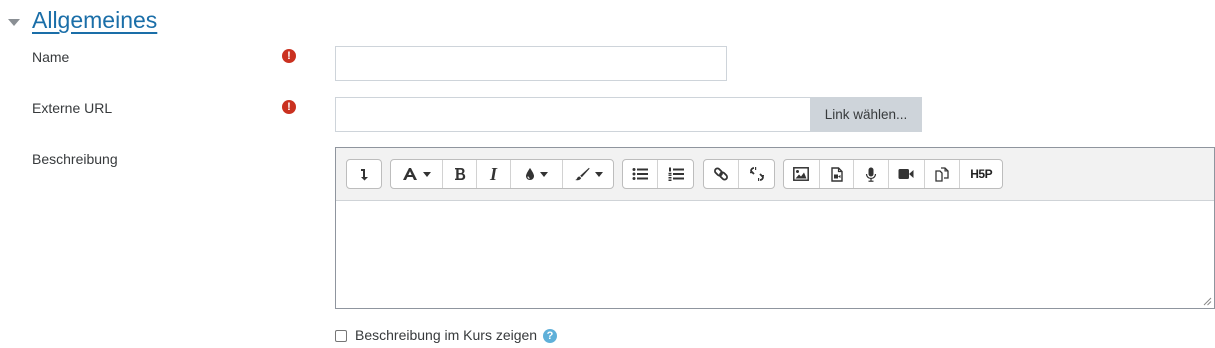 The width and height of the screenshot is (1215, 348). Describe the element at coordinates (341, 336) in the screenshot. I see `show-description-checkbox` at that location.